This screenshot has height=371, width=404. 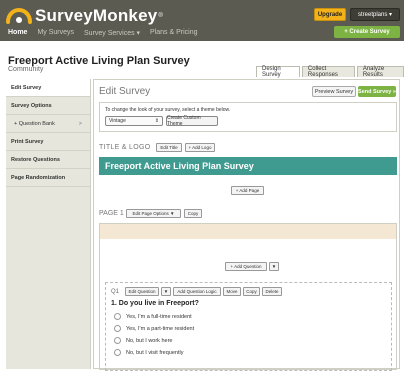 I want to click on question-text: 1. Do you live in Freeport?, so click(x=155, y=303).